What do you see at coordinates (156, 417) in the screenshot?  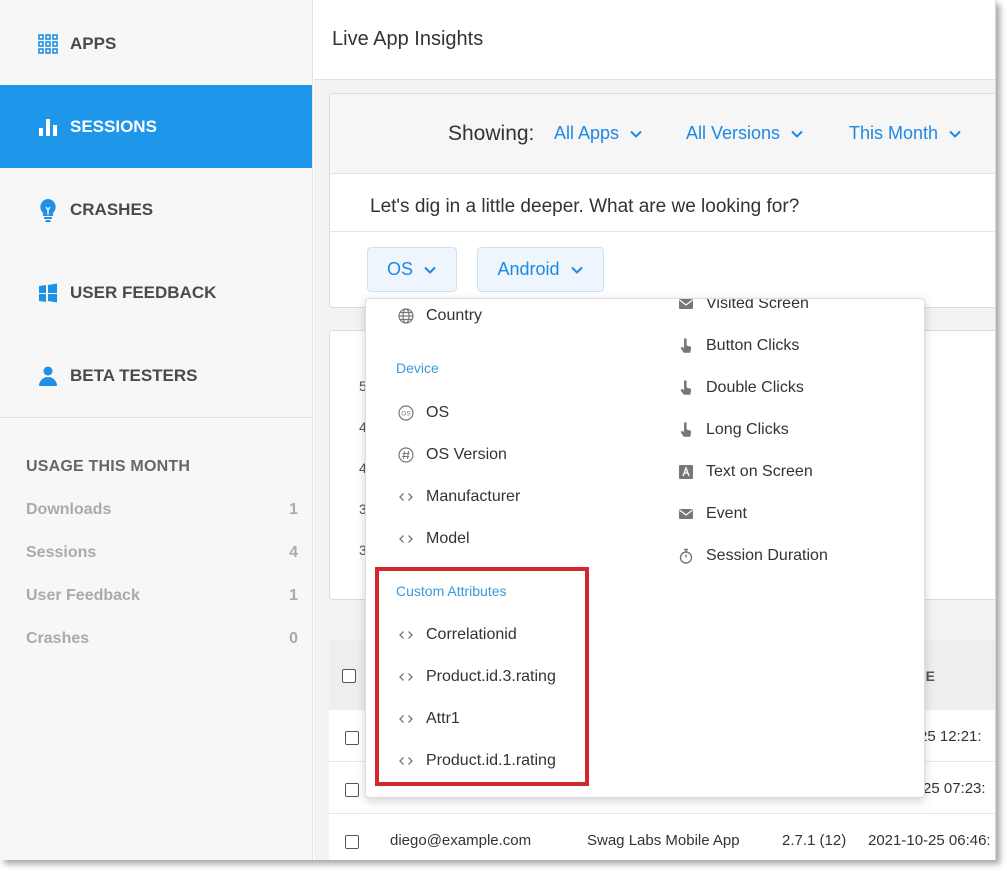 I see `sidebar-divider` at bounding box center [156, 417].